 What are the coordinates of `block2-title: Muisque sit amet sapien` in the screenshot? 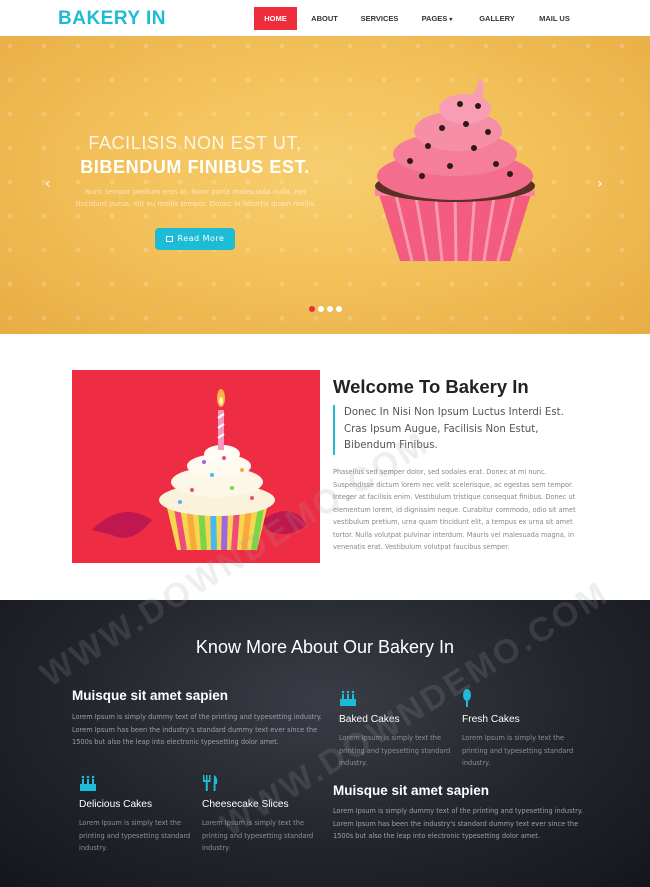 It's located at (411, 790).